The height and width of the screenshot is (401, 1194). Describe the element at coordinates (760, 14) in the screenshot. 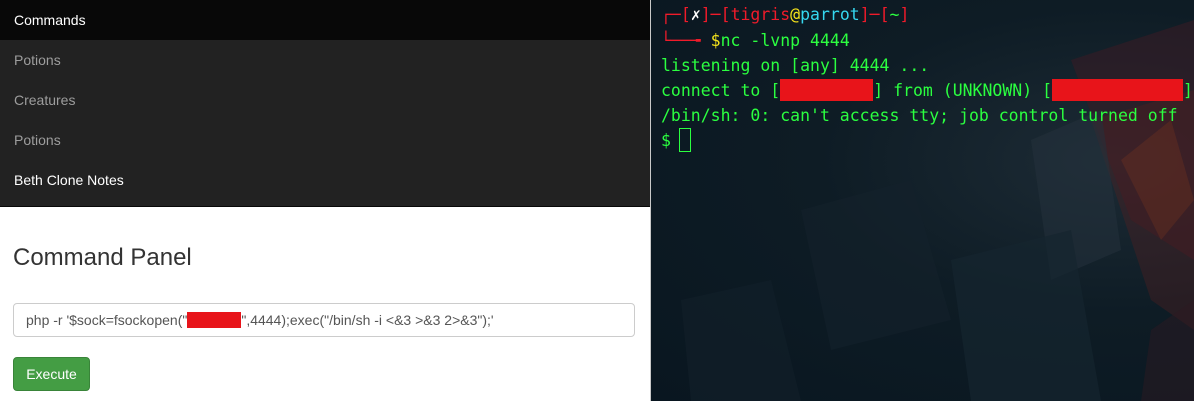

I see `prompt-user: tigris` at that location.